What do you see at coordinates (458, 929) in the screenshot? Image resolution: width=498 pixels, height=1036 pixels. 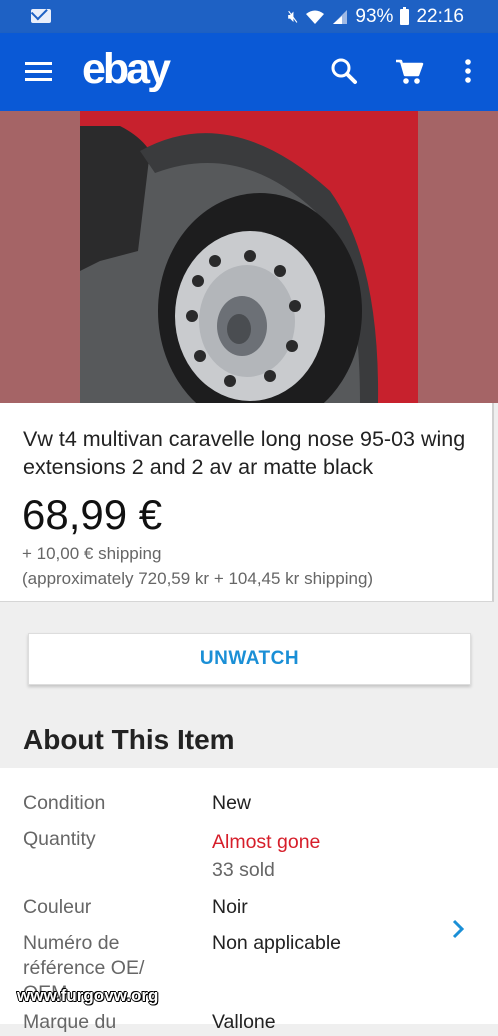 I see `chevron-right-icon` at bounding box center [458, 929].